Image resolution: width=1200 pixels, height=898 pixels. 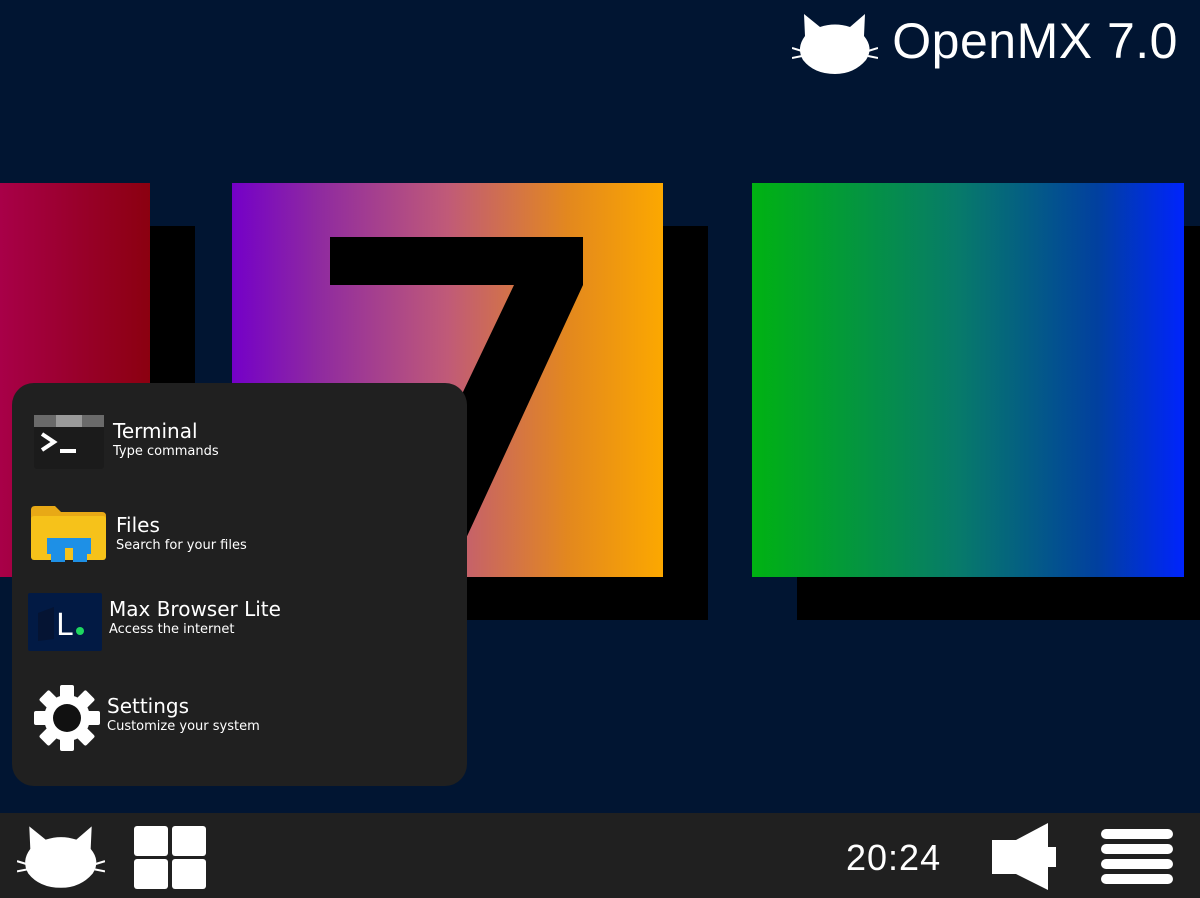 What do you see at coordinates (155, 431) in the screenshot?
I see `menu-item-title: Terminal` at bounding box center [155, 431].